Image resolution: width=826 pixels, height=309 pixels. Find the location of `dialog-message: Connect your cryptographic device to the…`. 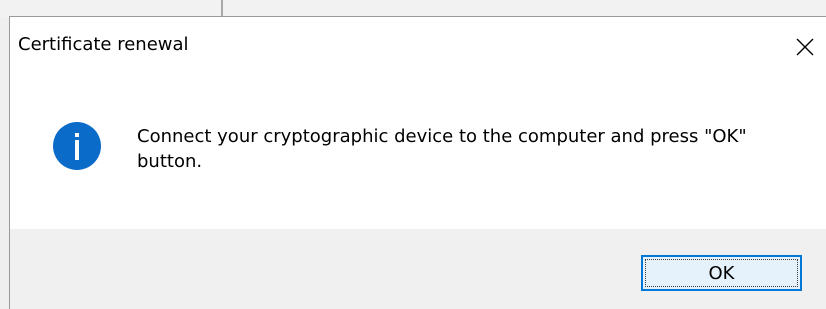

dialog-message: Connect your cryptographic device to the… is located at coordinates (442, 149).